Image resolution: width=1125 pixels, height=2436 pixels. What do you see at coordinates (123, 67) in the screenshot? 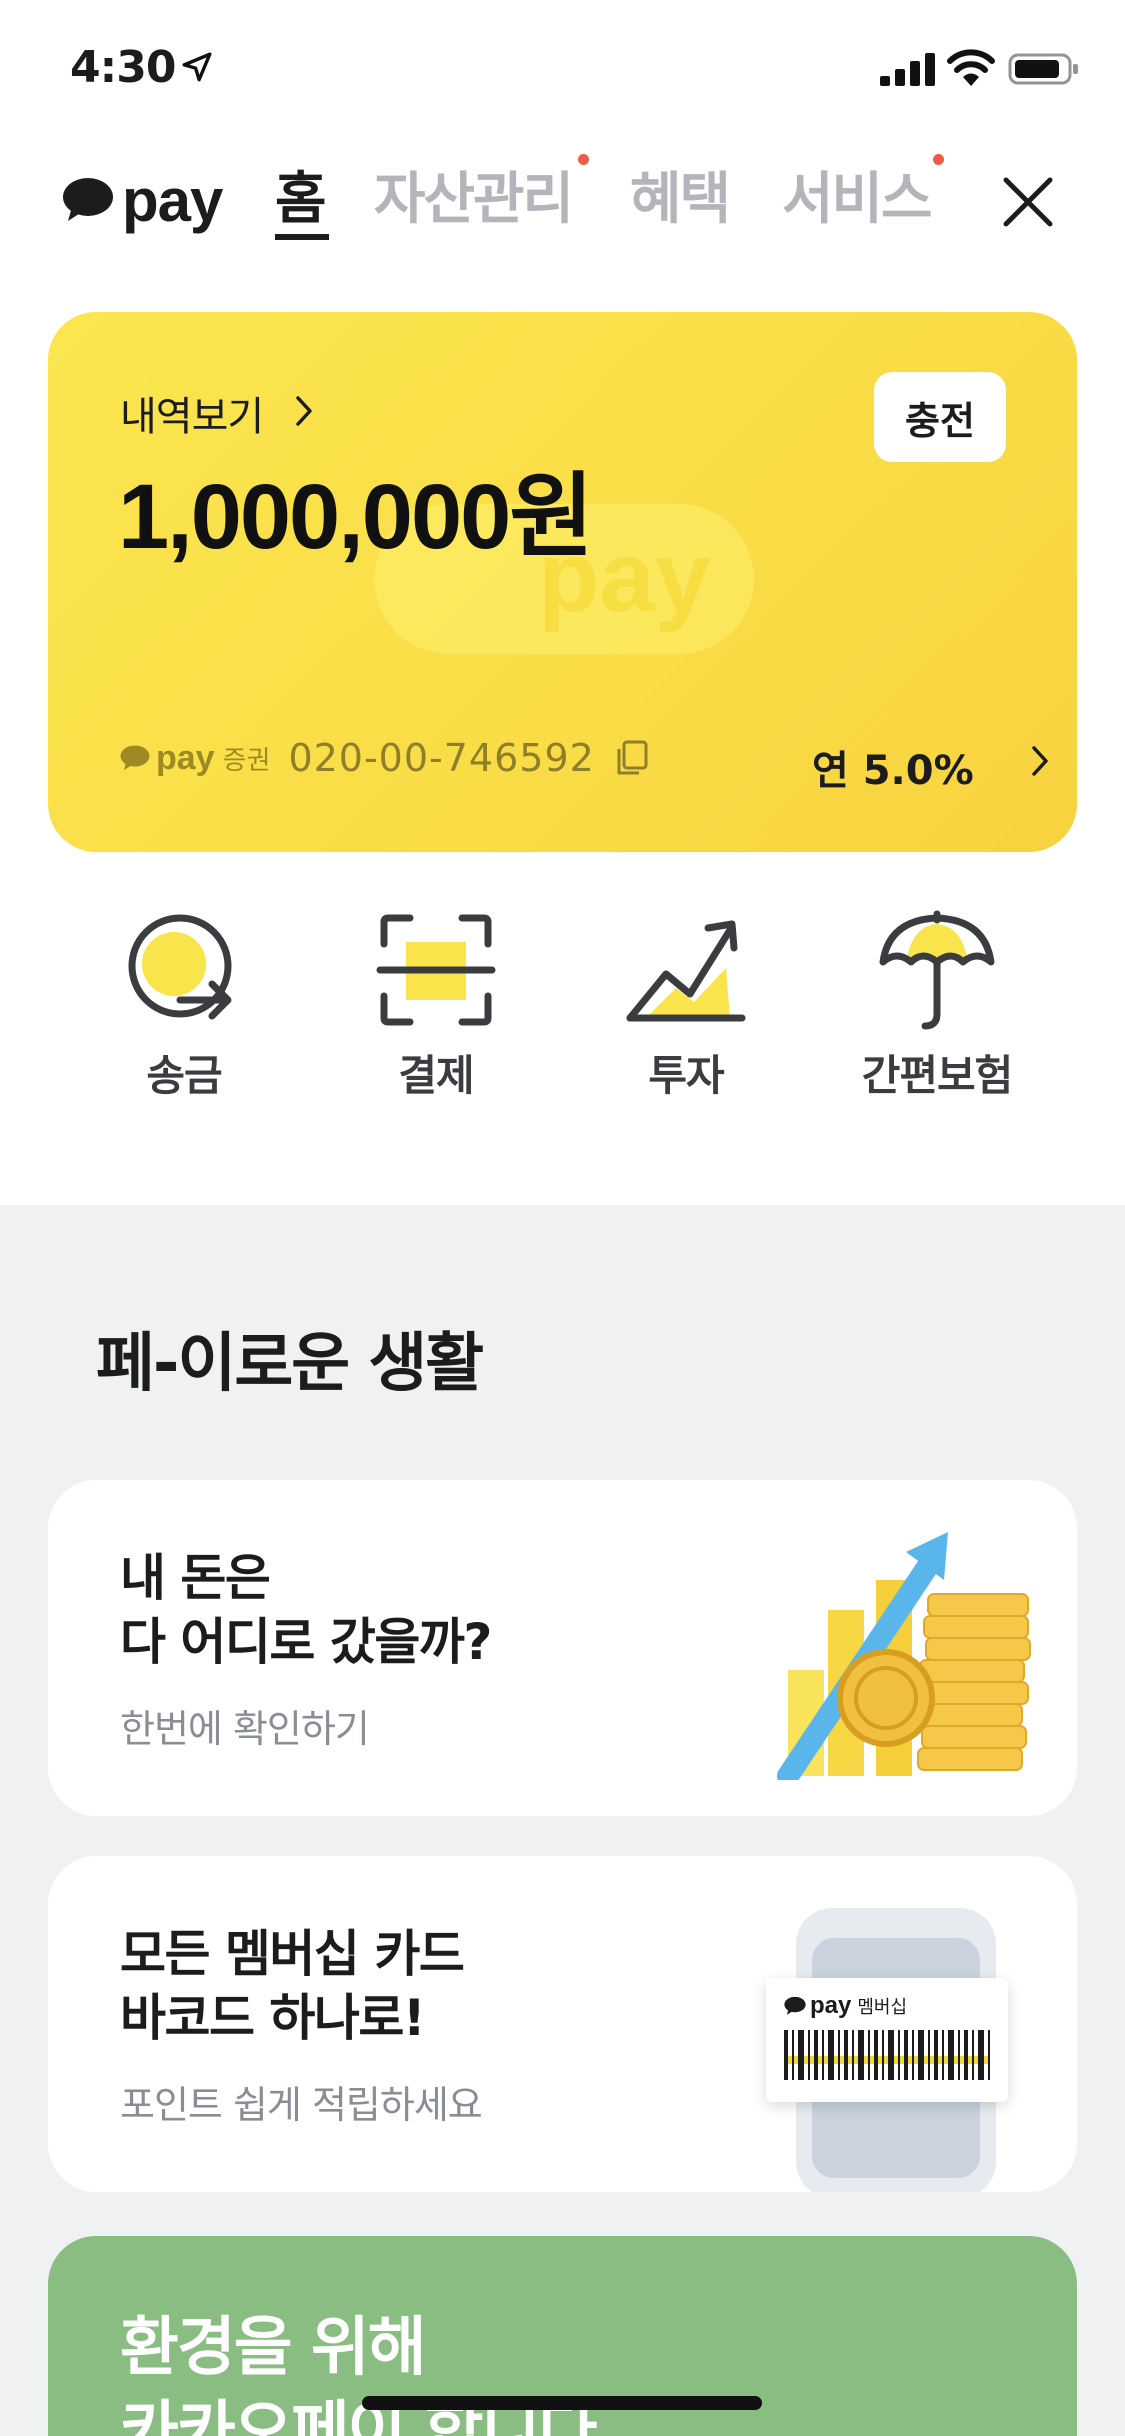
I see `status-time: 4:30` at bounding box center [123, 67].